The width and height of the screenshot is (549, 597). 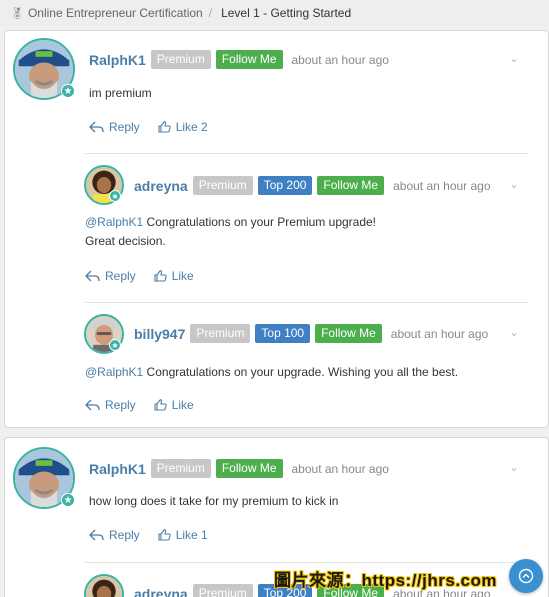 I want to click on like-button: Like 1, so click(x=183, y=535).